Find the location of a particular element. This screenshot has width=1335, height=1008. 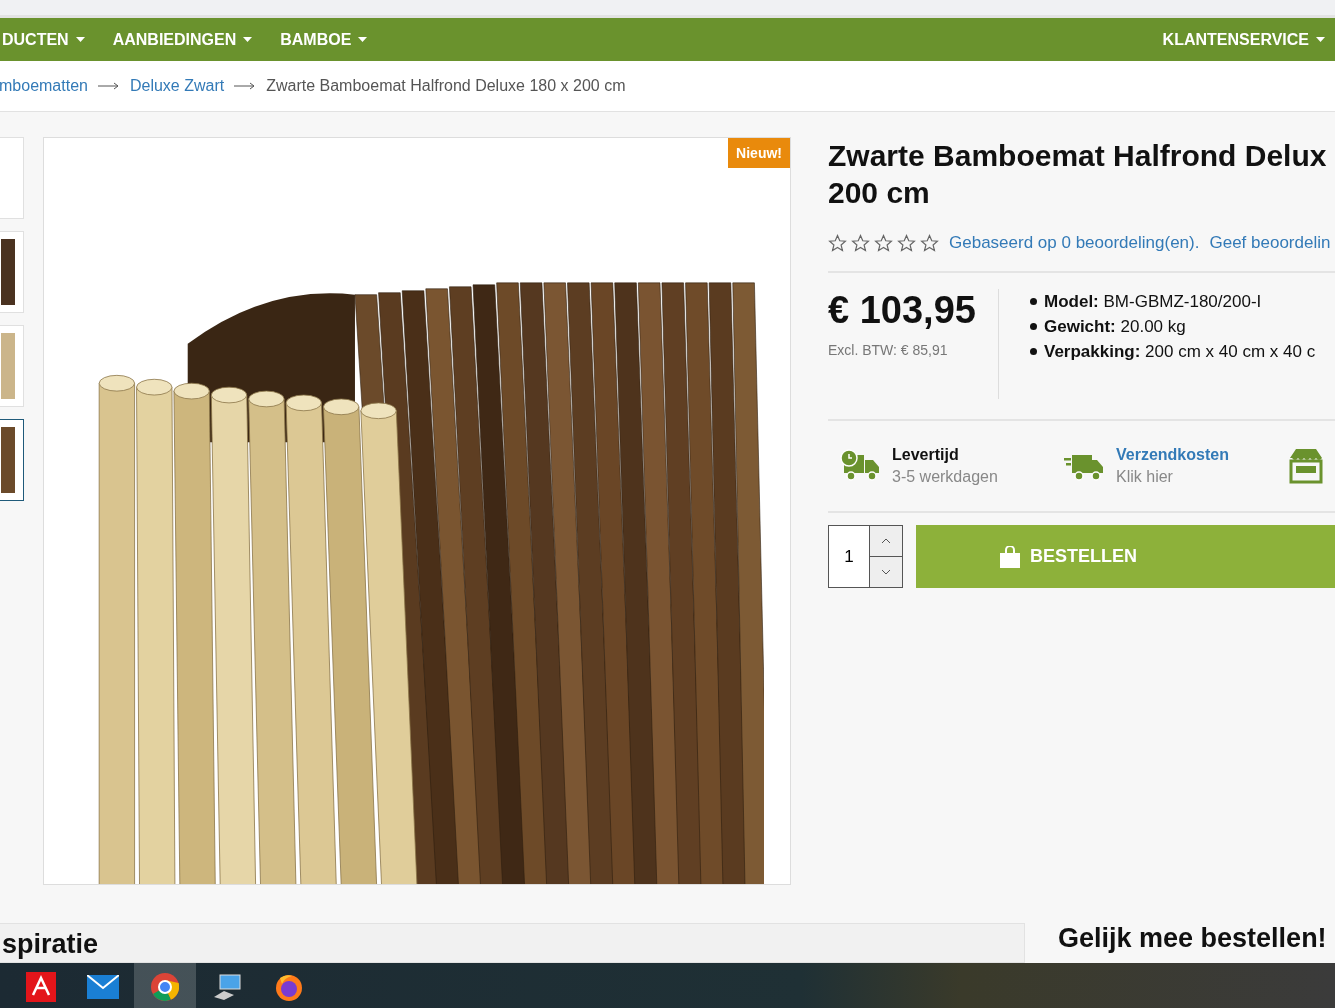

decrement-button is located at coordinates (886, 571).